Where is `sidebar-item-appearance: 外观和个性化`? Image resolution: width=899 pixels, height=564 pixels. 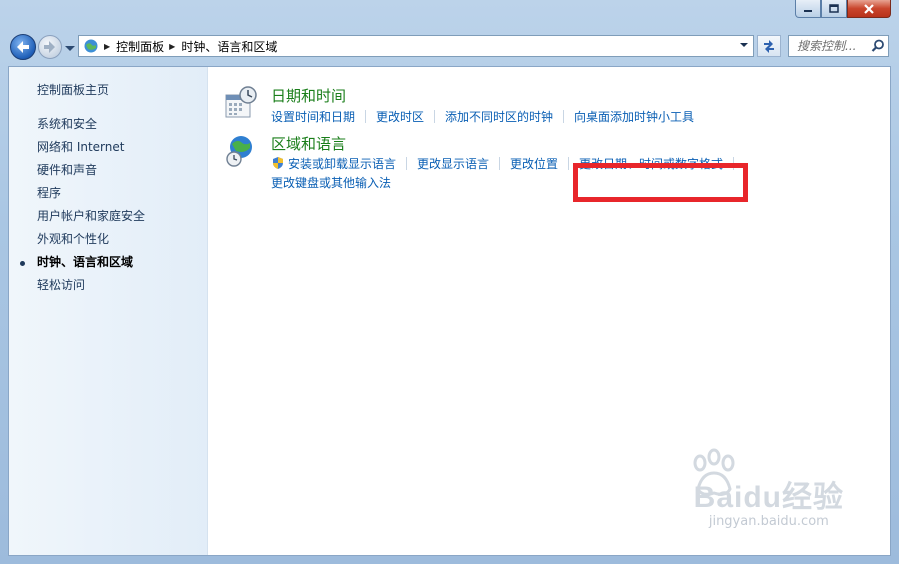 sidebar-item-appearance: 外观和个性化 is located at coordinates (108, 239).